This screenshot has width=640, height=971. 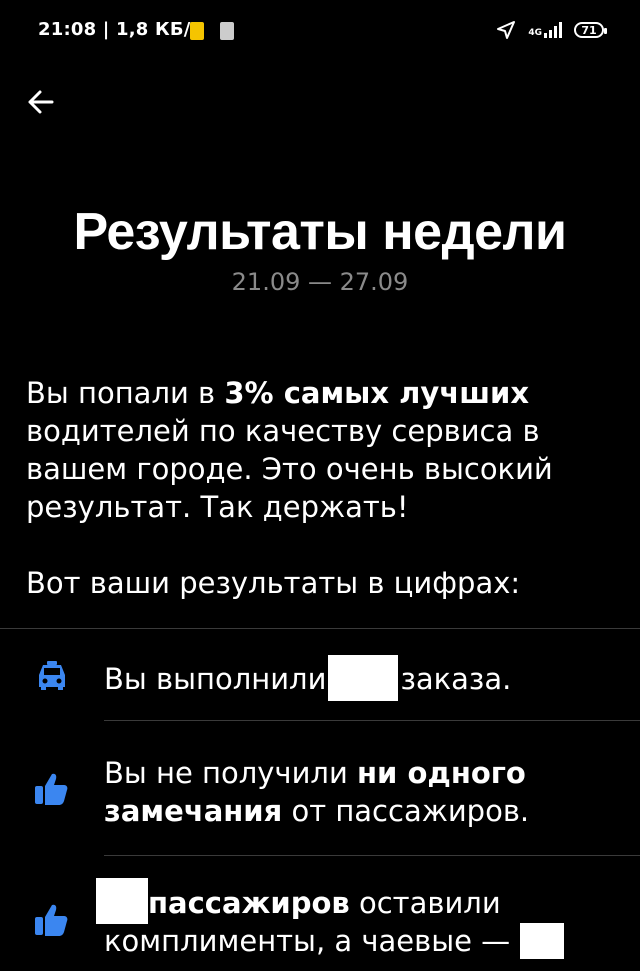 What do you see at coordinates (320, 282) in the screenshot?
I see `date-range: 21.09 — 27.09` at bounding box center [320, 282].